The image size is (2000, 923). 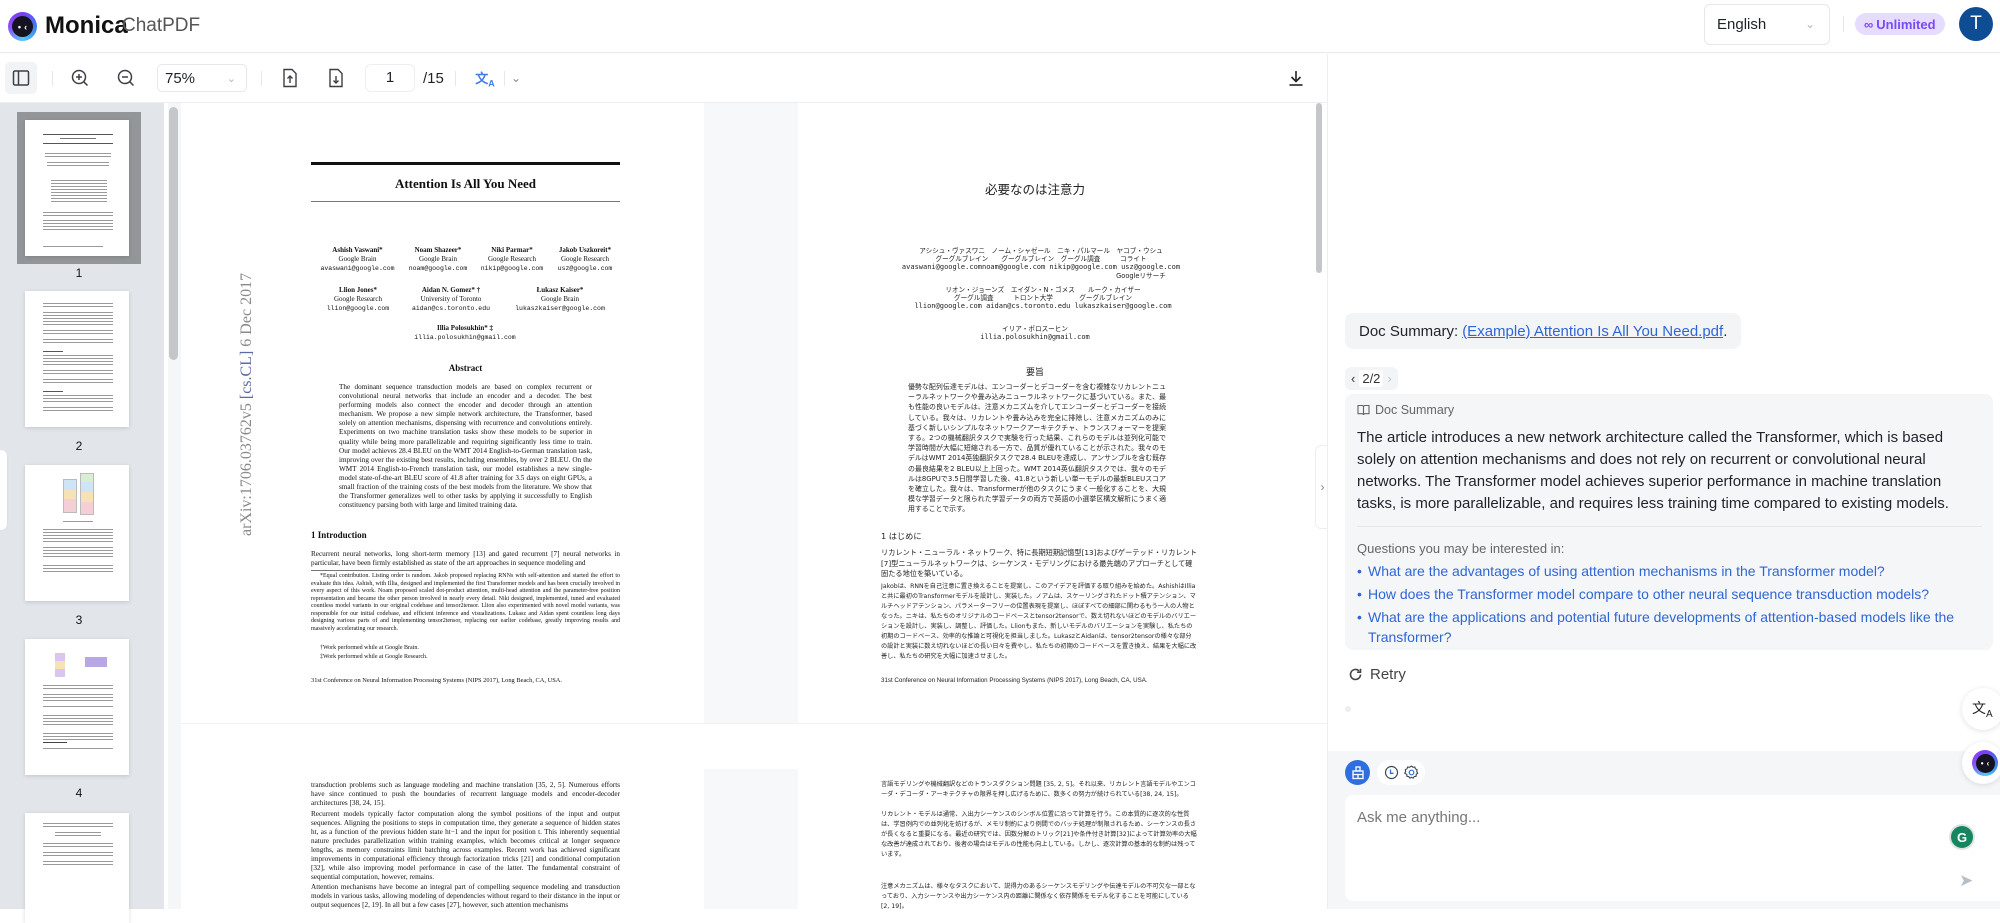 I want to click on chat-input: Ask me anything... G ➤, so click(x=1672, y=848).